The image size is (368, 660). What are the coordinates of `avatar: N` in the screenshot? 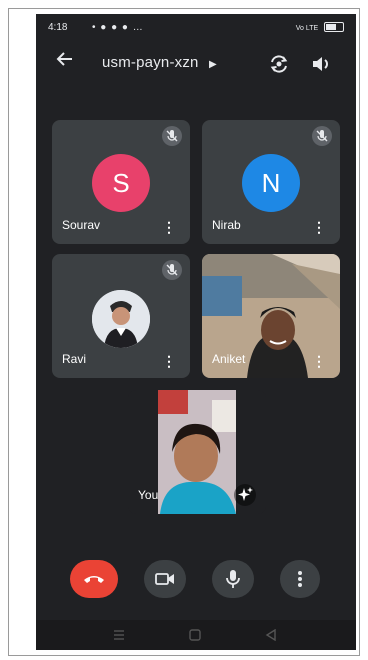 It's located at (271, 183).